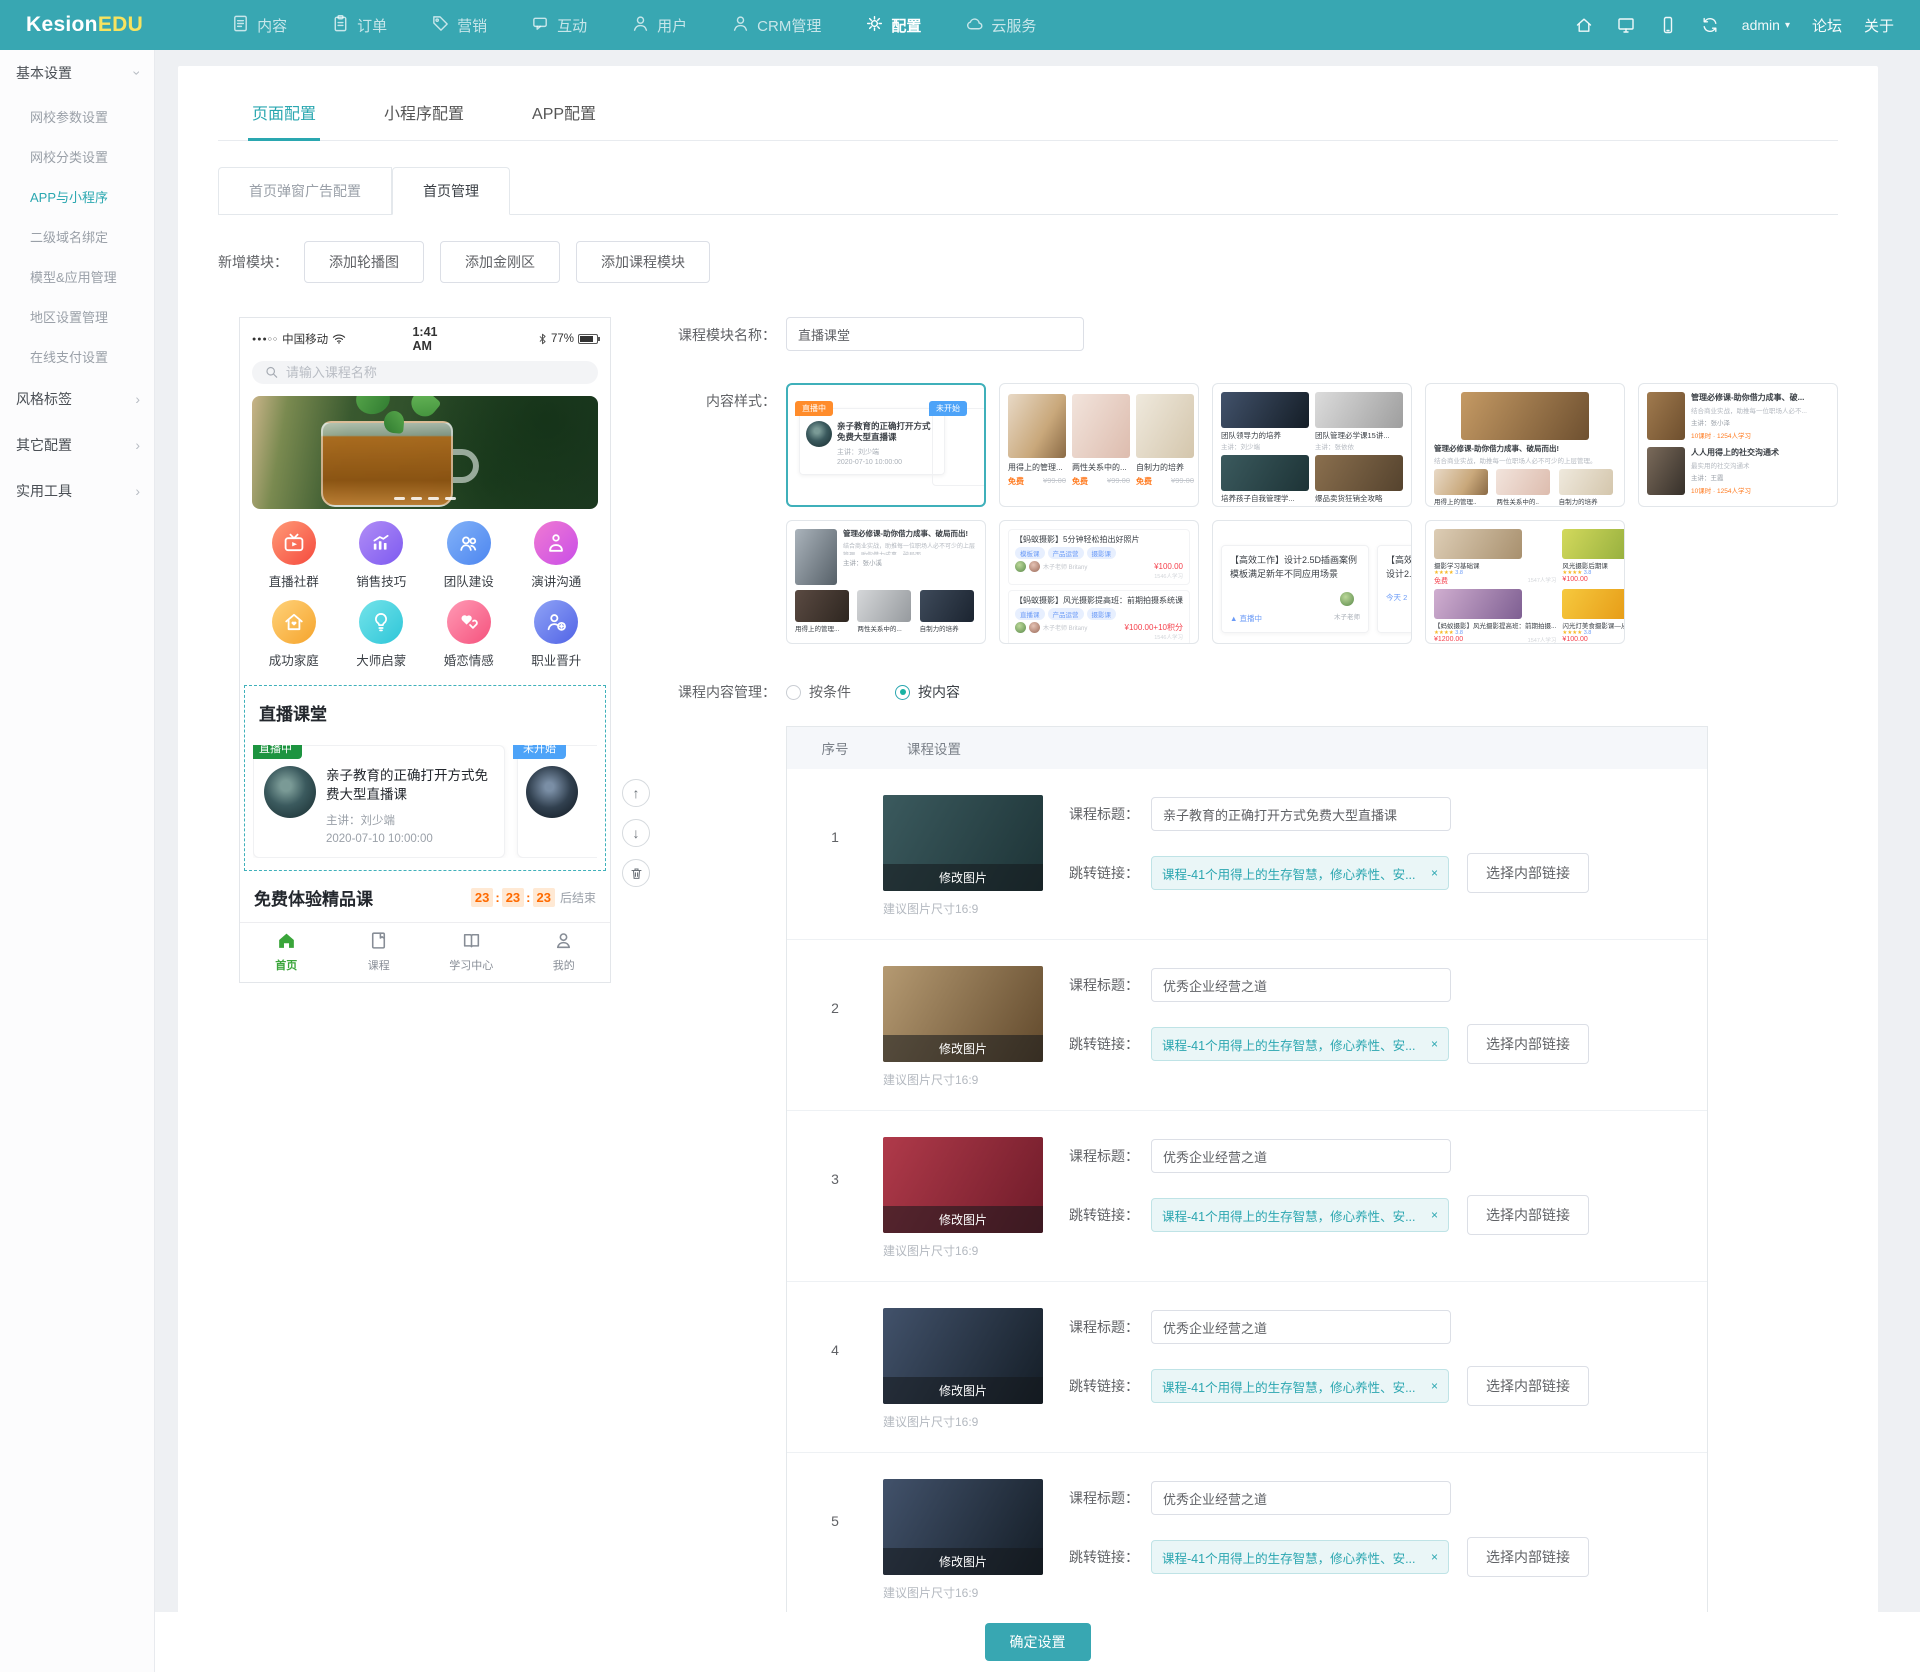 This screenshot has height=1672, width=1920. Describe the element at coordinates (77, 156) in the screenshot. I see `sidebar-item-网校分类设置: 网校分类设置` at that location.